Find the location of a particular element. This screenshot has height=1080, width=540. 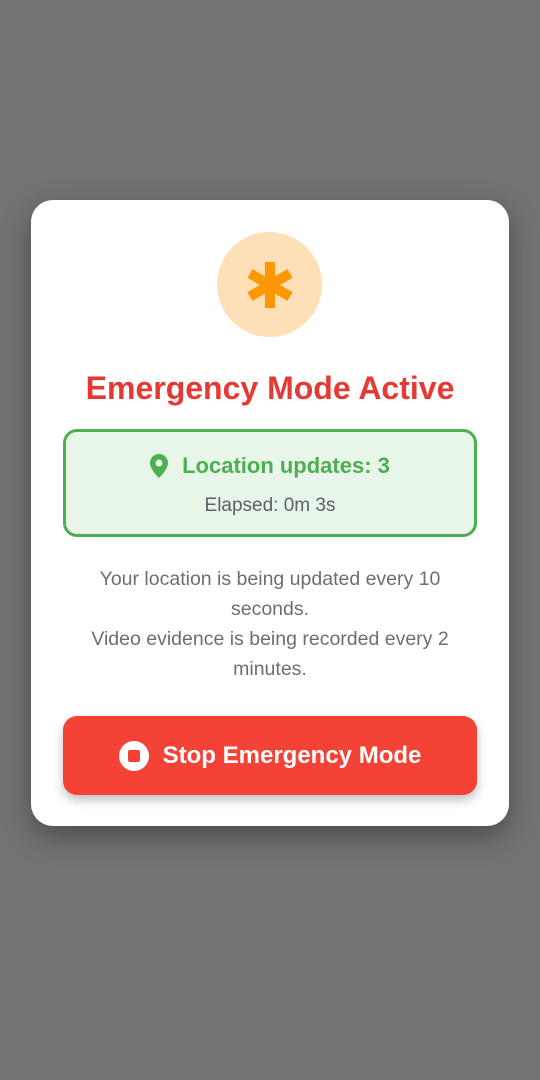

location-status-row: Location updates: 3 is located at coordinates (270, 466).